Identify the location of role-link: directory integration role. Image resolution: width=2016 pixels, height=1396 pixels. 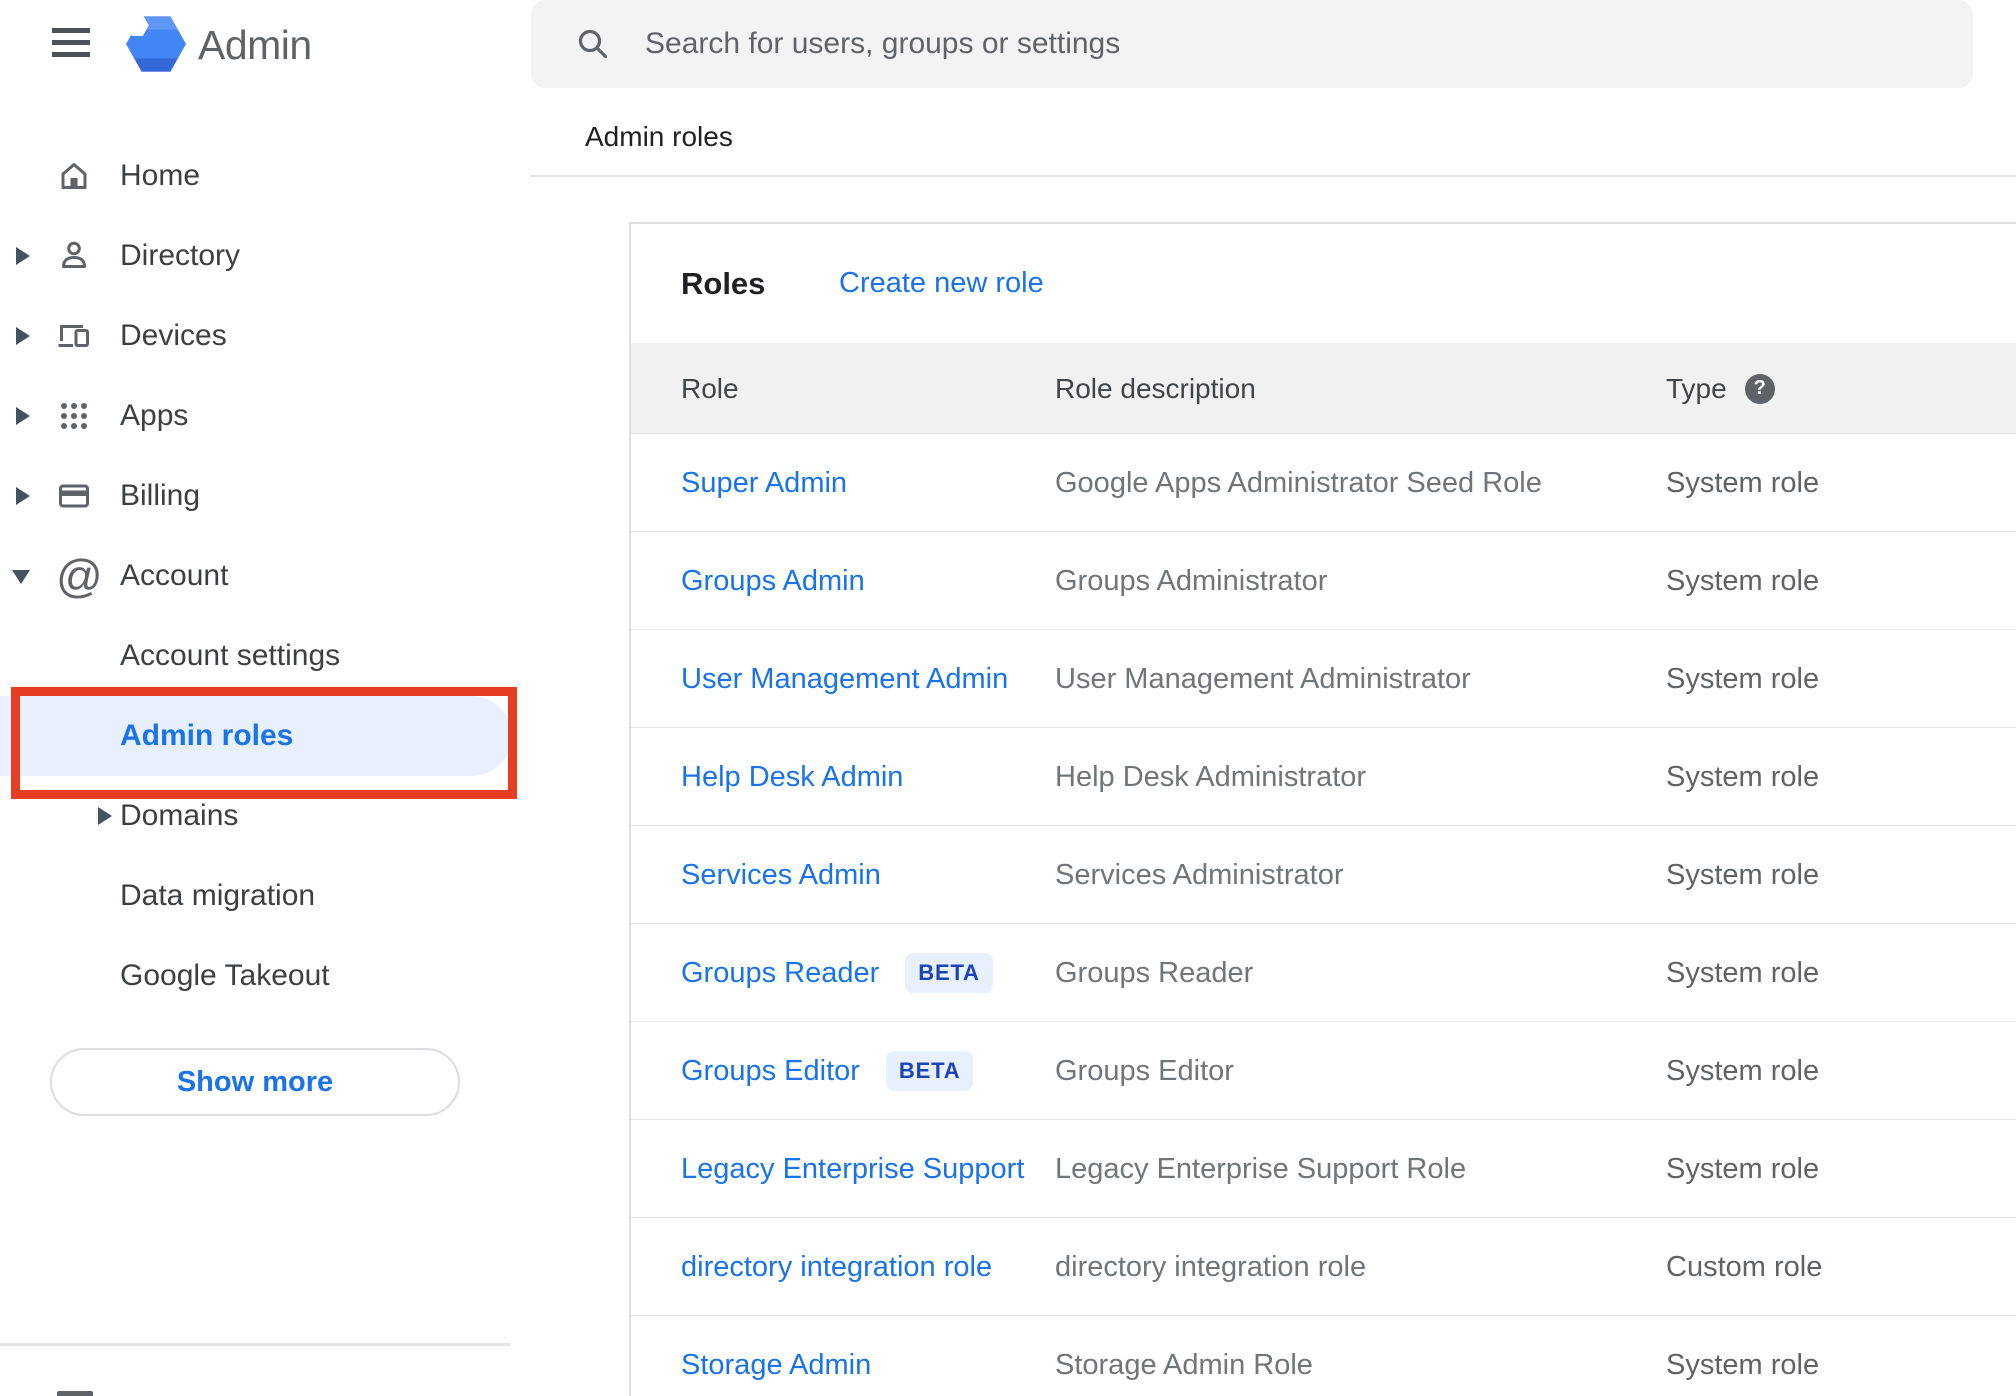
(836, 1267).